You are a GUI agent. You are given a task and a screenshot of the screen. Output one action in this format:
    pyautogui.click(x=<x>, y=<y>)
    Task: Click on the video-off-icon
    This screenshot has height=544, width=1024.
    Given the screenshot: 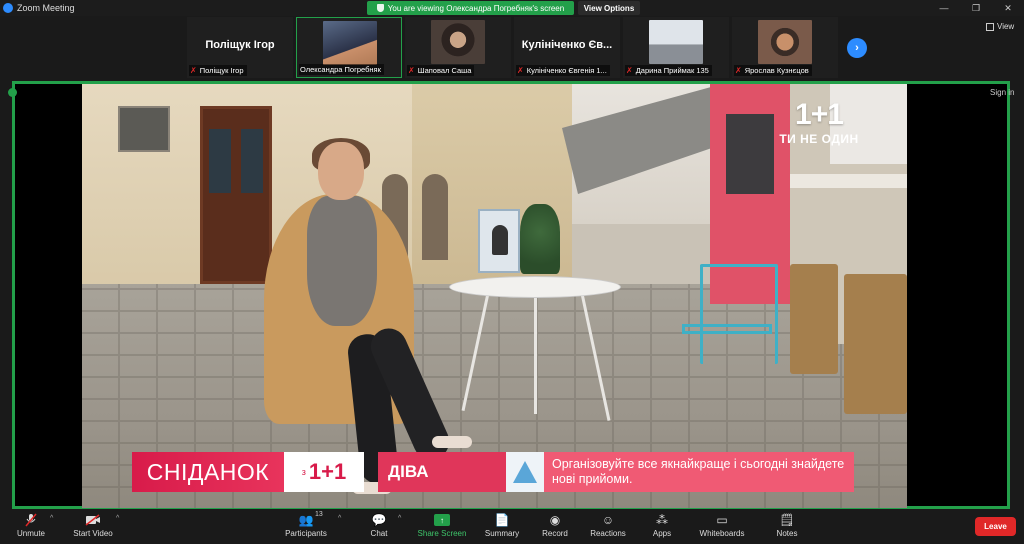 What is the action you would take?
    pyautogui.click(x=93, y=520)
    